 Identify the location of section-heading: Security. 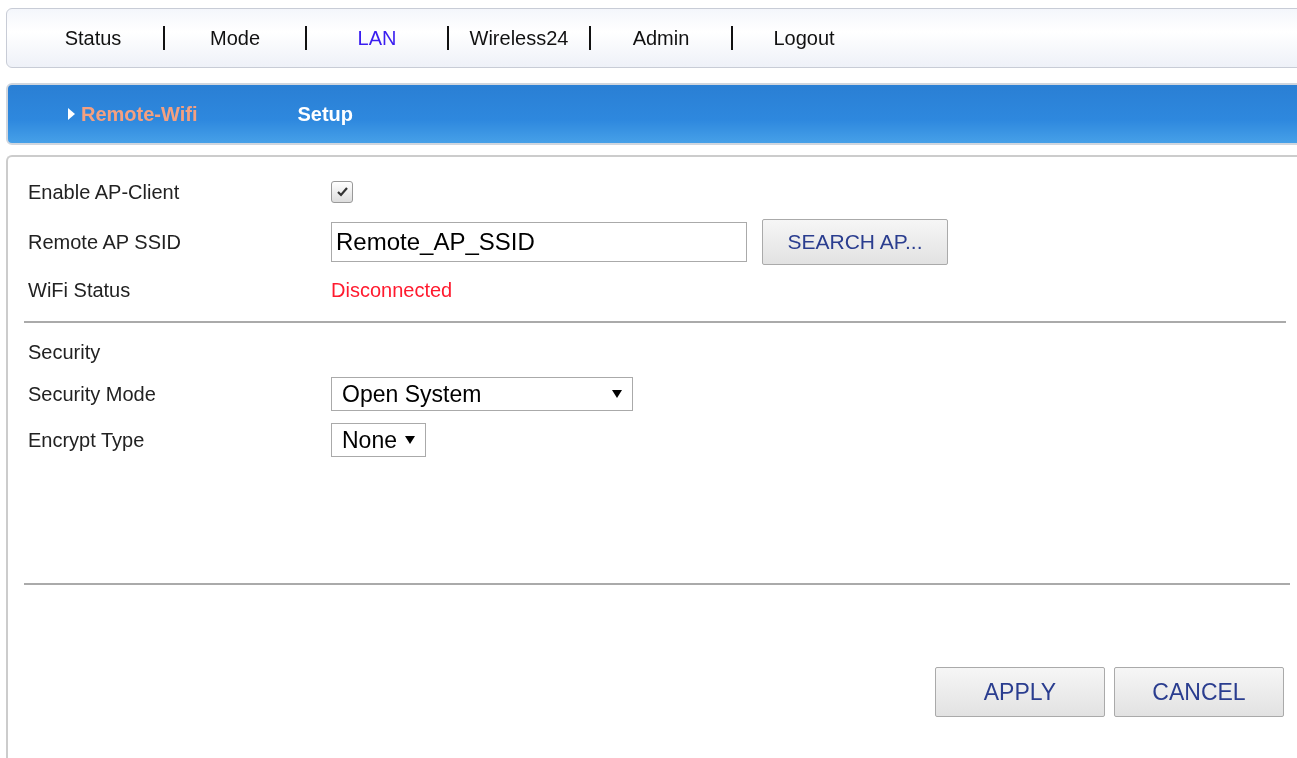
(65, 352).